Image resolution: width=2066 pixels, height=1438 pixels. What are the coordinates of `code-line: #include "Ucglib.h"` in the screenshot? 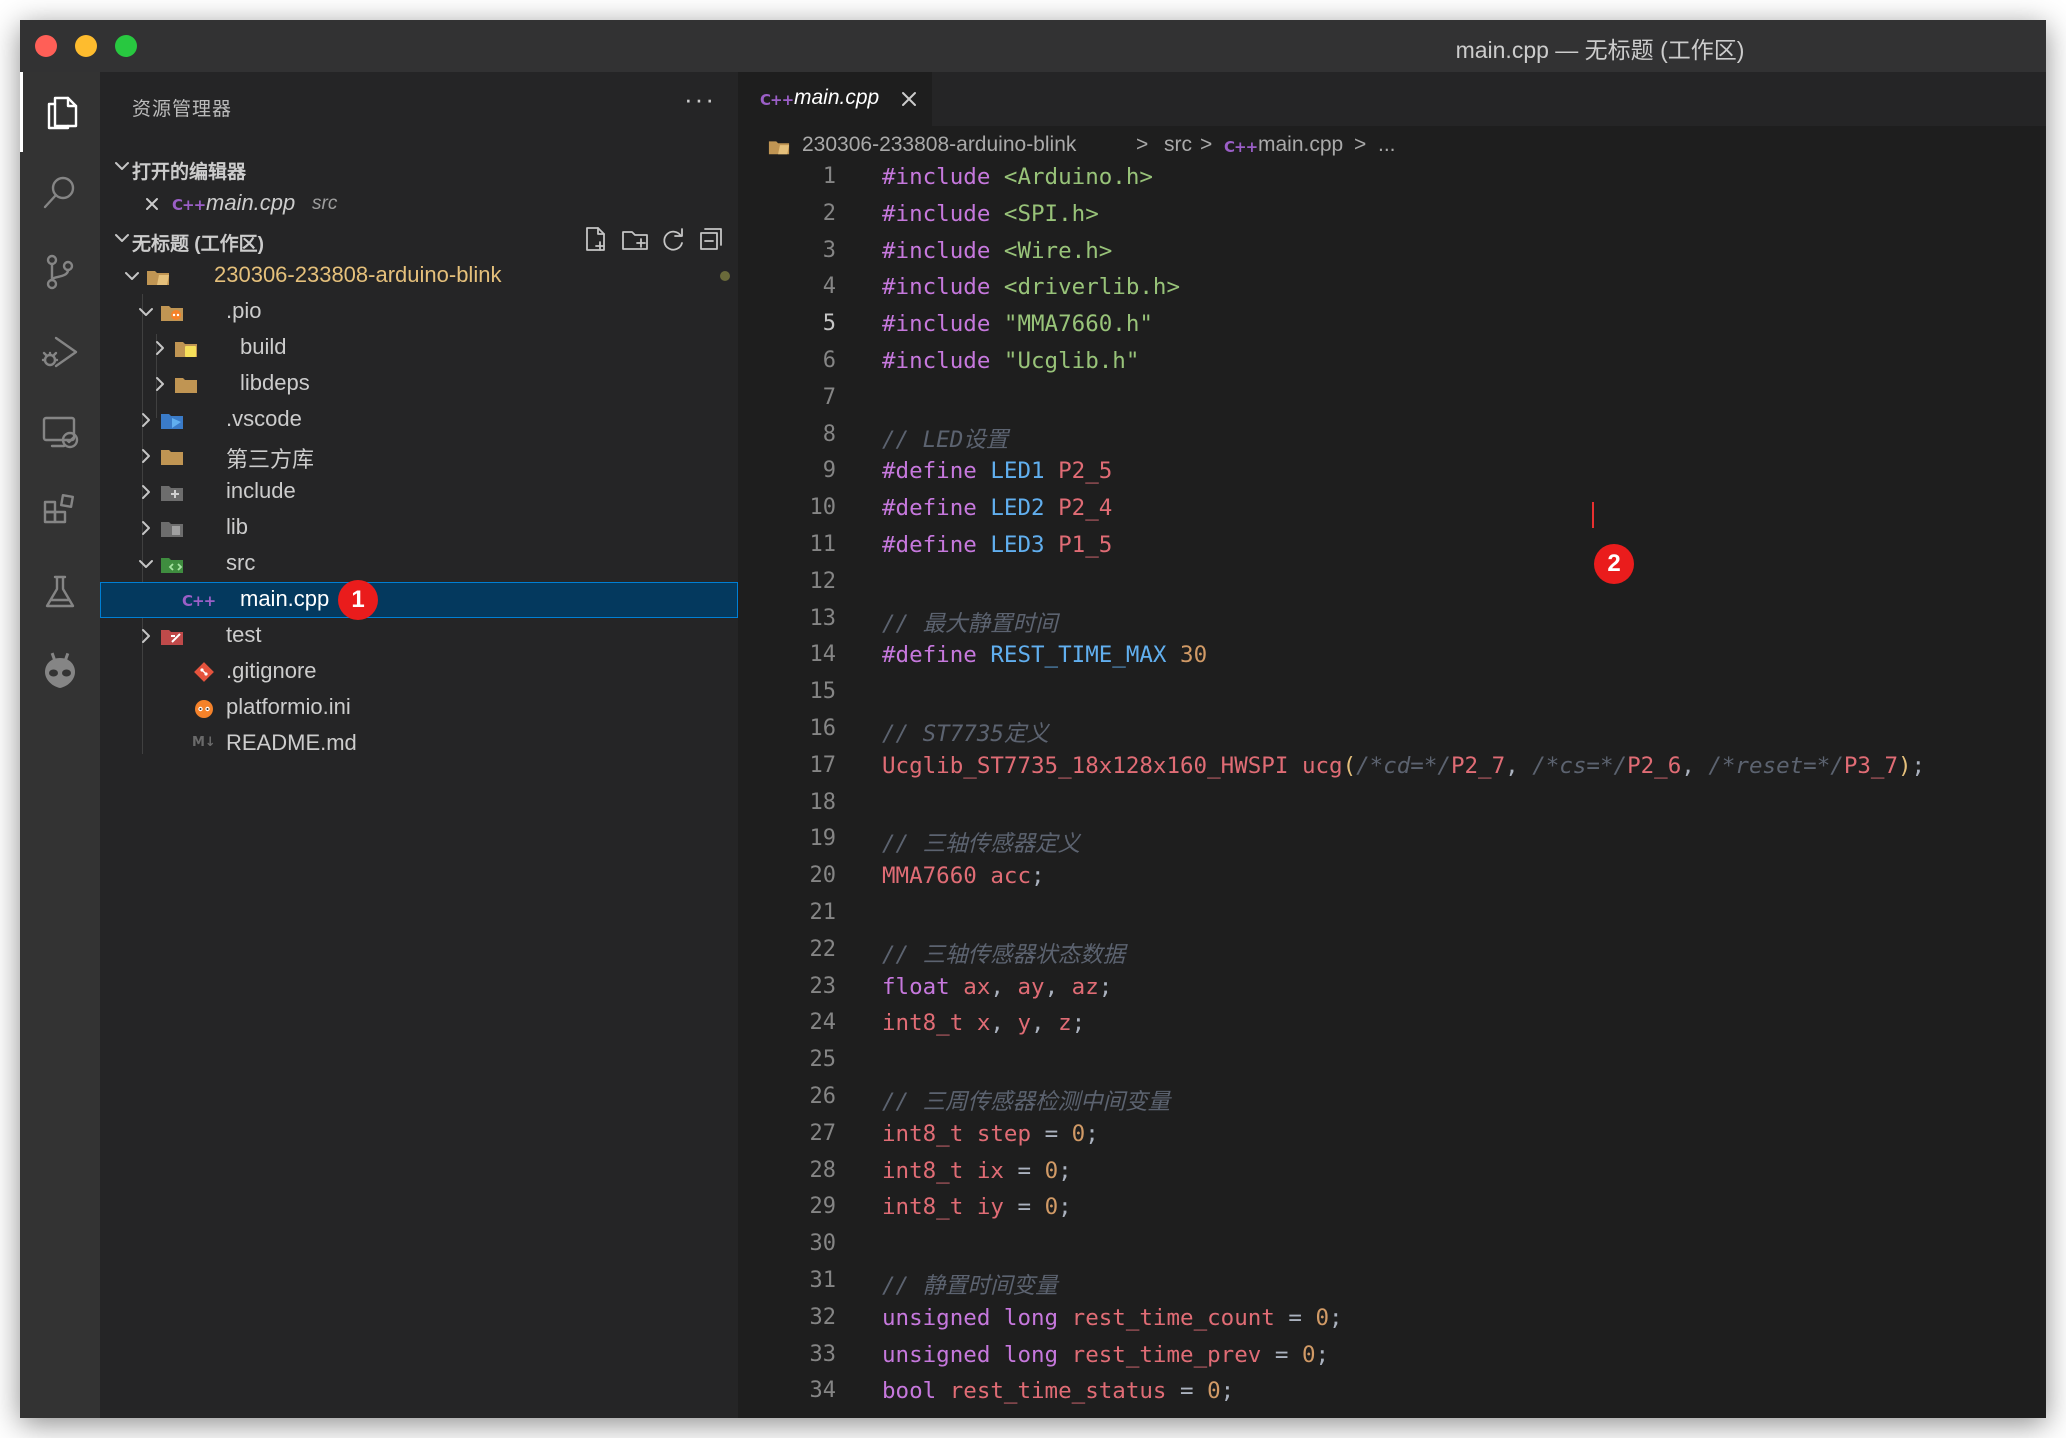 It's located at (1010, 361).